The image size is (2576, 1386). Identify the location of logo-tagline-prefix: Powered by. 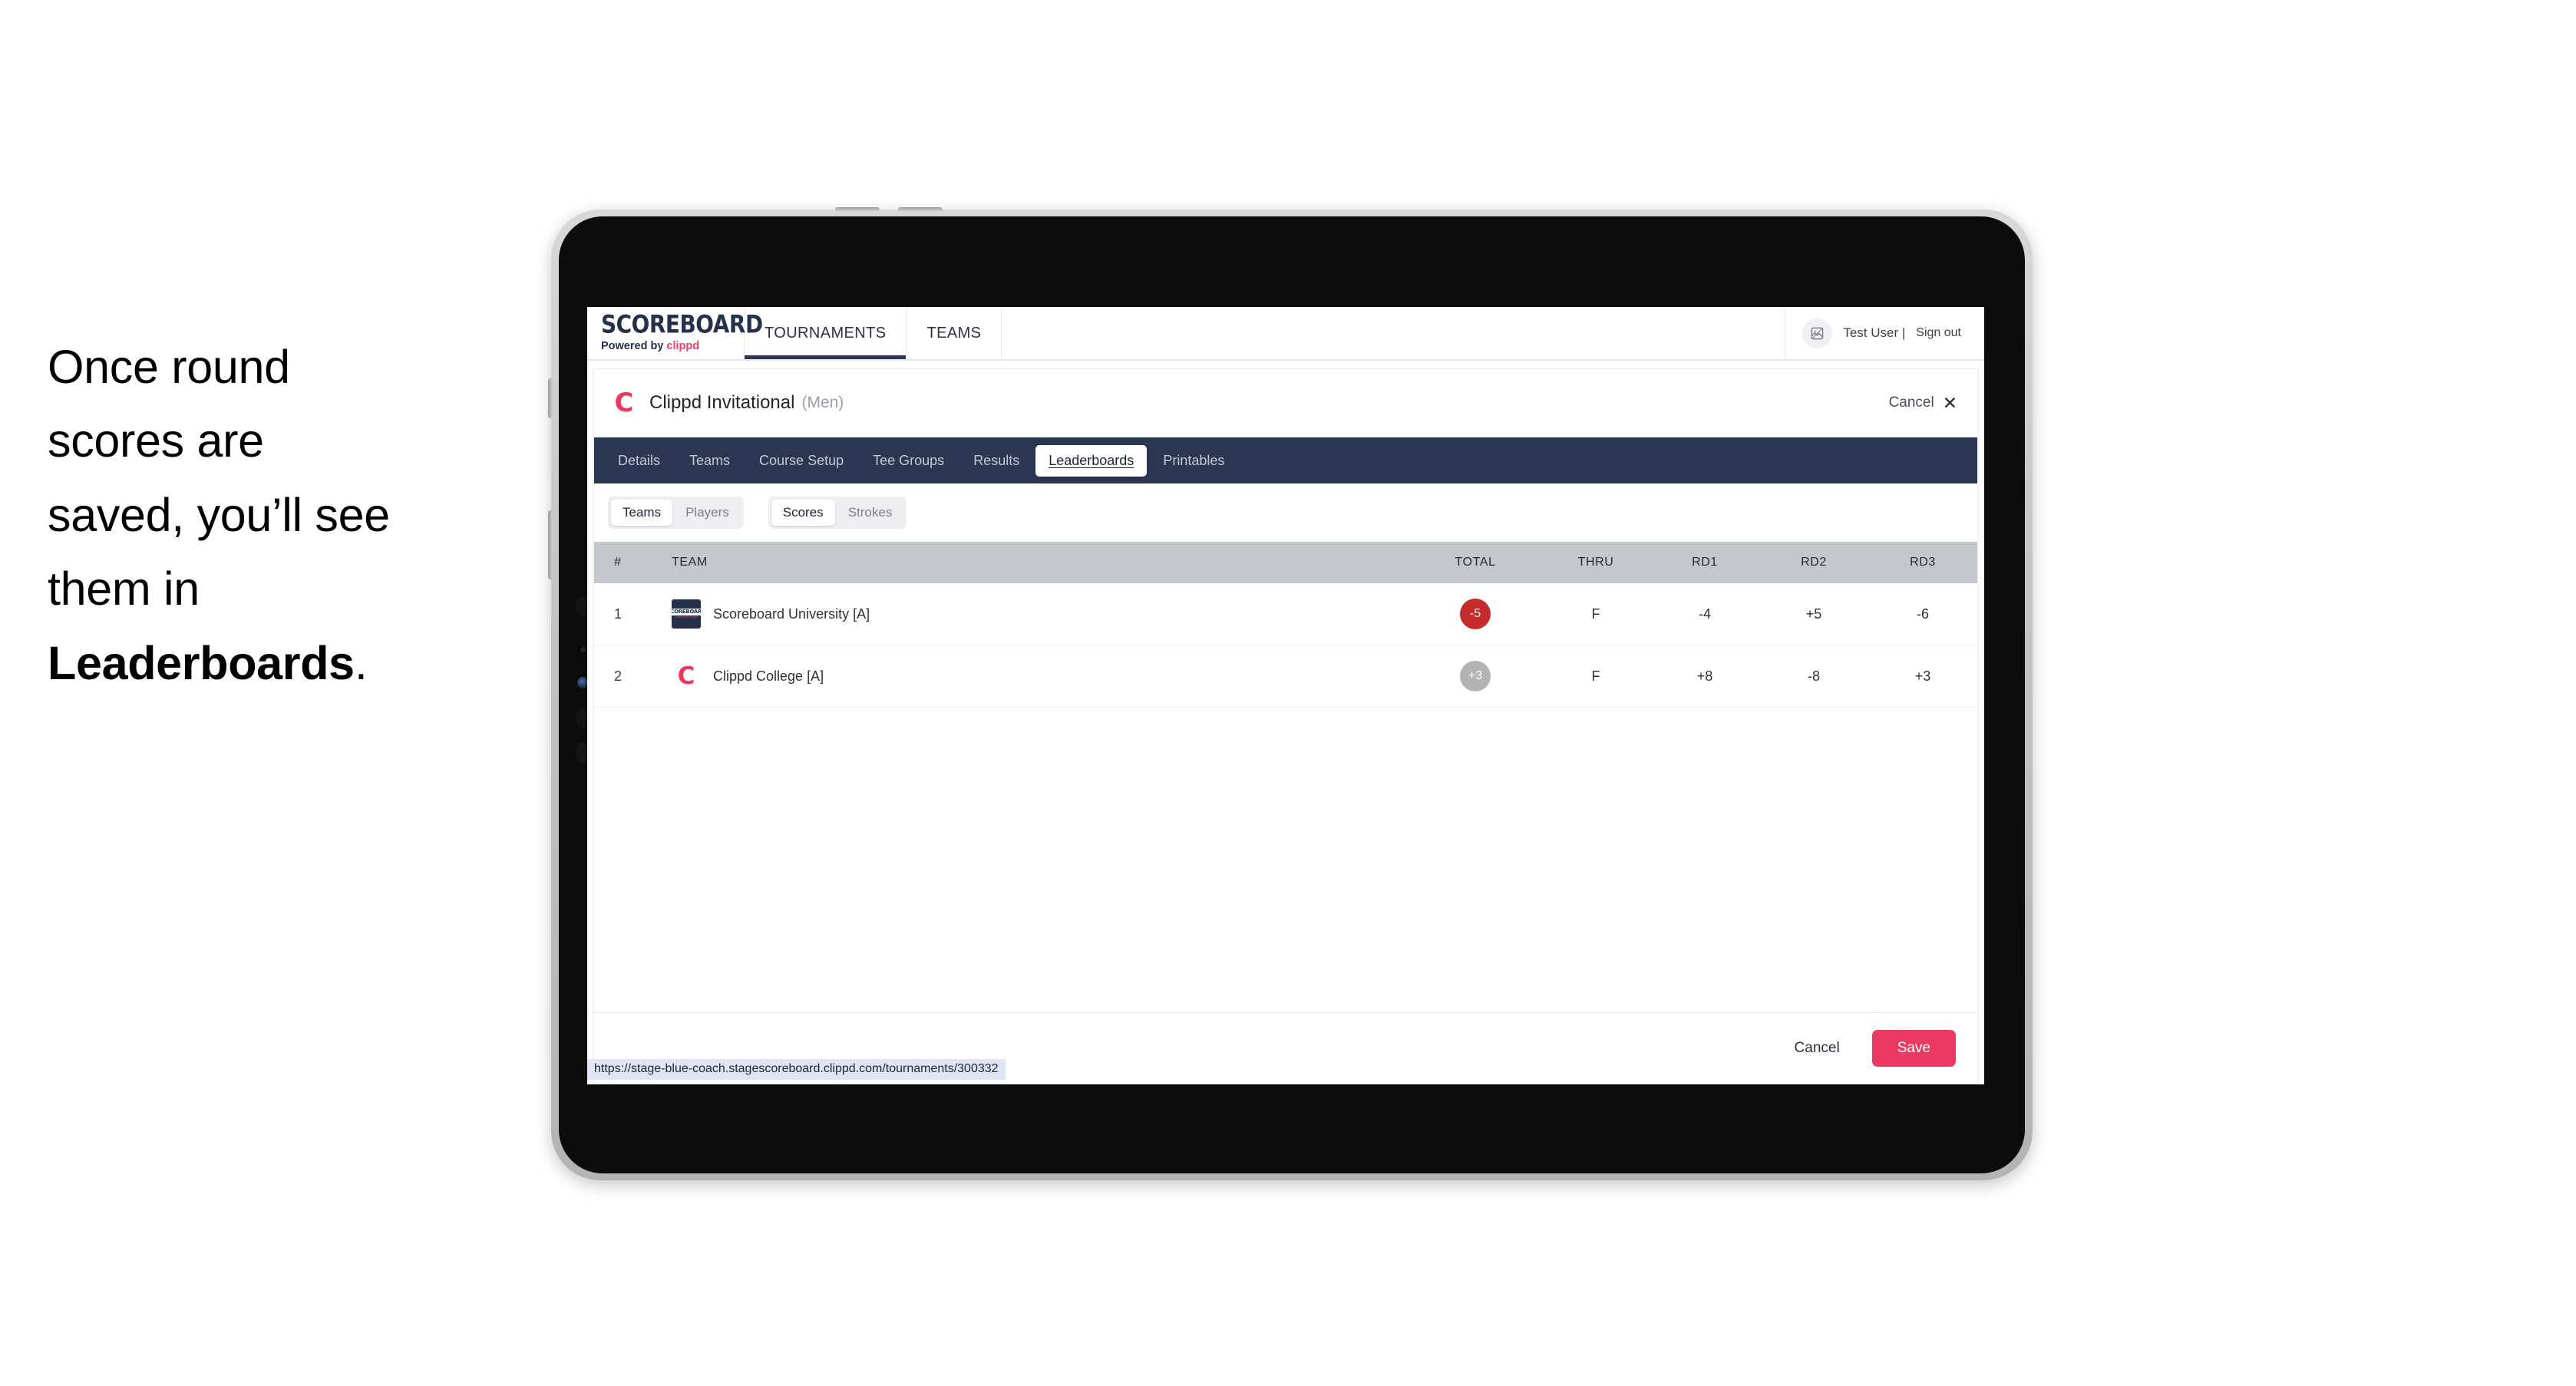
(632, 346).